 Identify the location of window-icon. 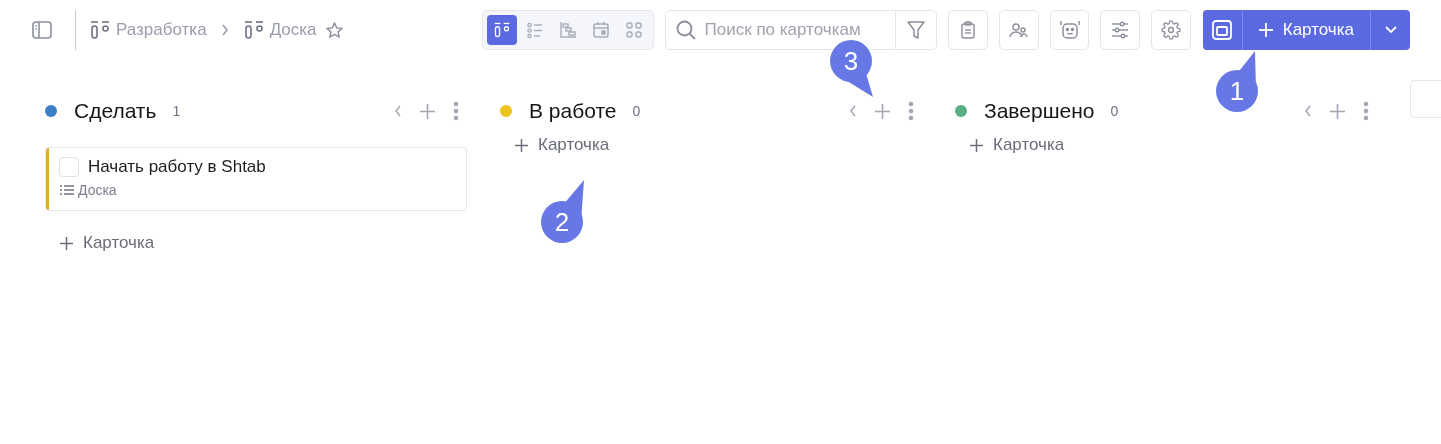
(1222, 30).